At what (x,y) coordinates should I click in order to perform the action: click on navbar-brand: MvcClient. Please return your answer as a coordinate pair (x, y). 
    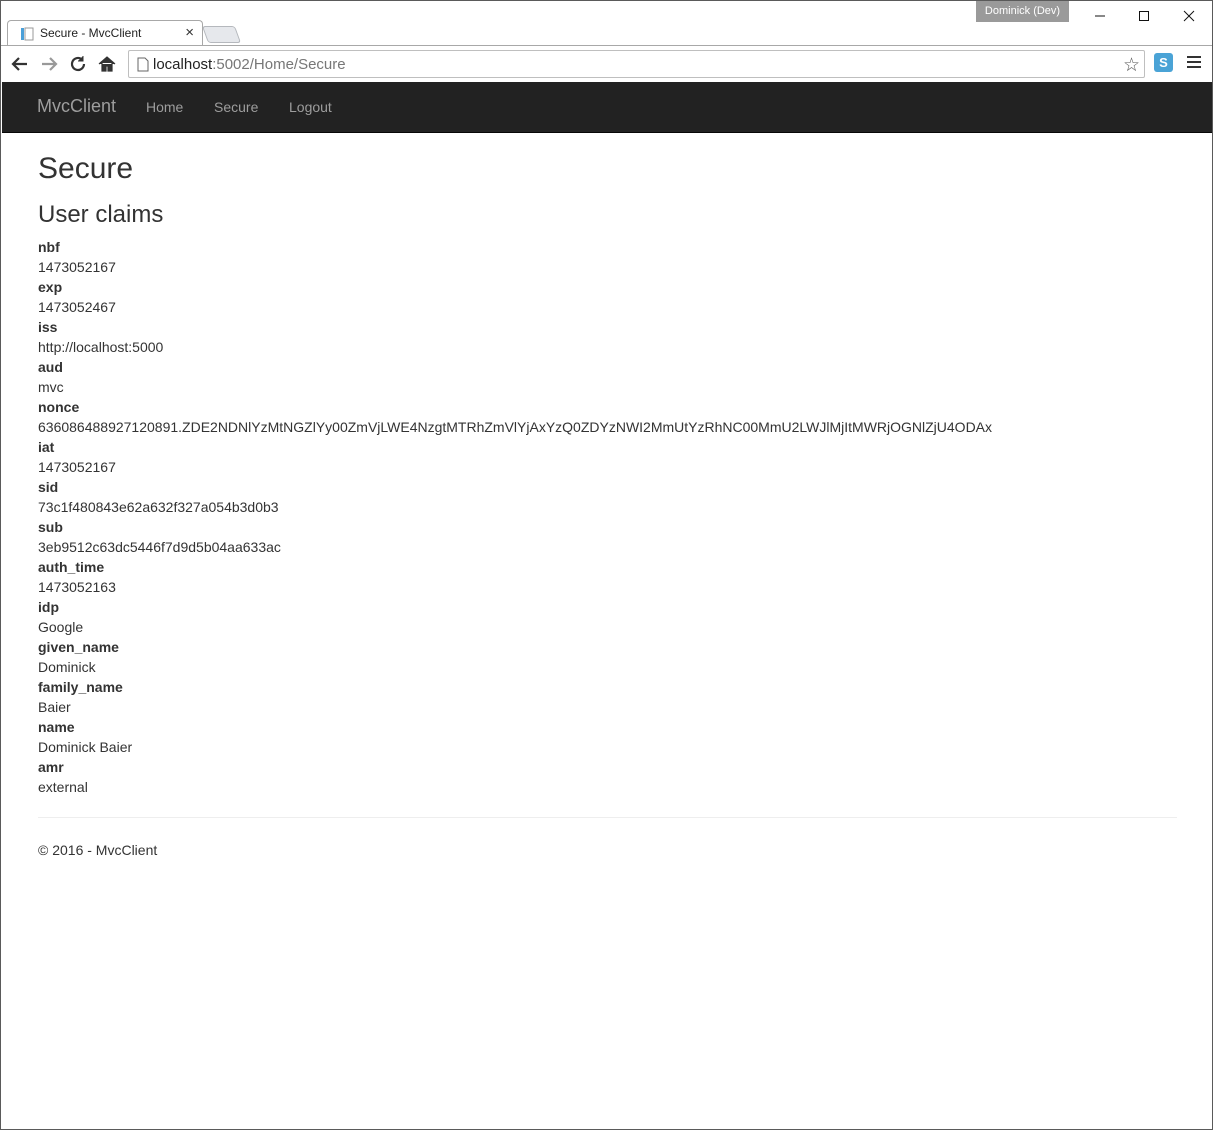
    Looking at the image, I should click on (76, 106).